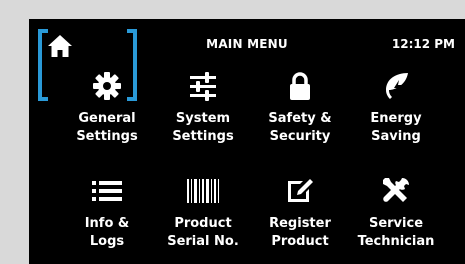  I want to click on tools-icon, so click(396, 191).